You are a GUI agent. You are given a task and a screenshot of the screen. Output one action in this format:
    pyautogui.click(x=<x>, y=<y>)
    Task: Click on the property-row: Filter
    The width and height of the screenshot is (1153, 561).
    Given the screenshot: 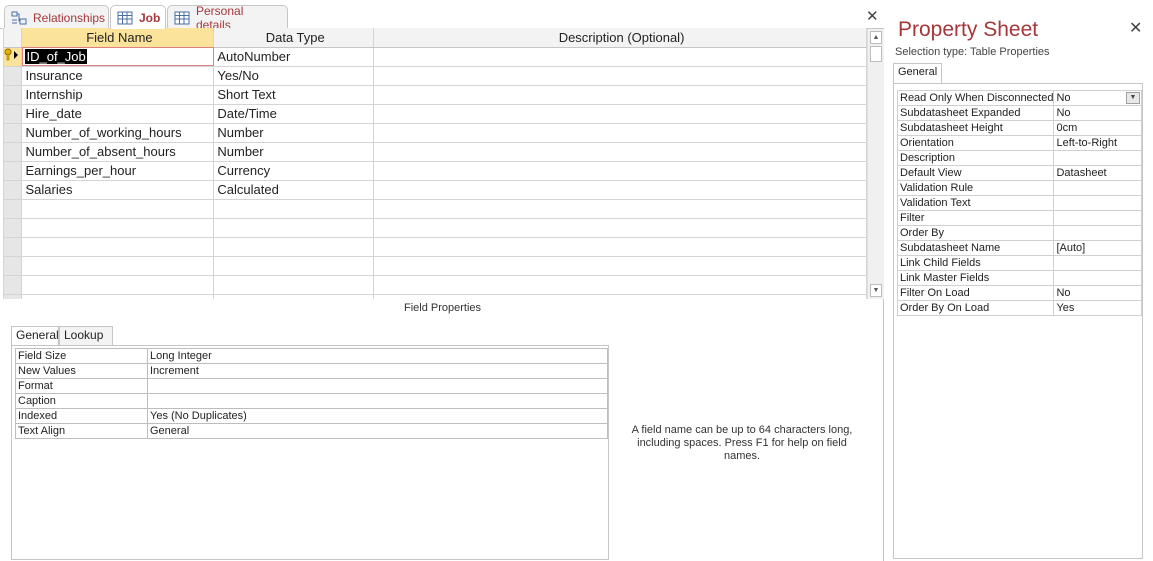 What is the action you would take?
    pyautogui.click(x=1019, y=218)
    